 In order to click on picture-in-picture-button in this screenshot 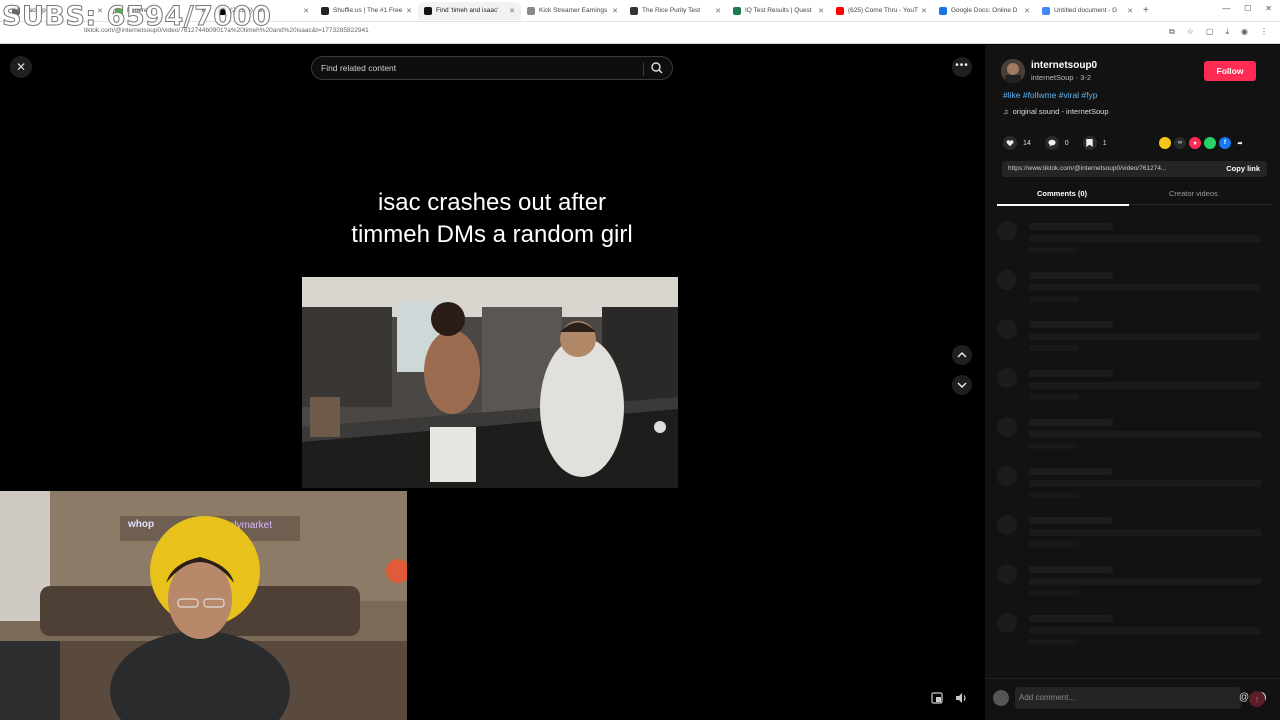, I will do `click(937, 698)`.